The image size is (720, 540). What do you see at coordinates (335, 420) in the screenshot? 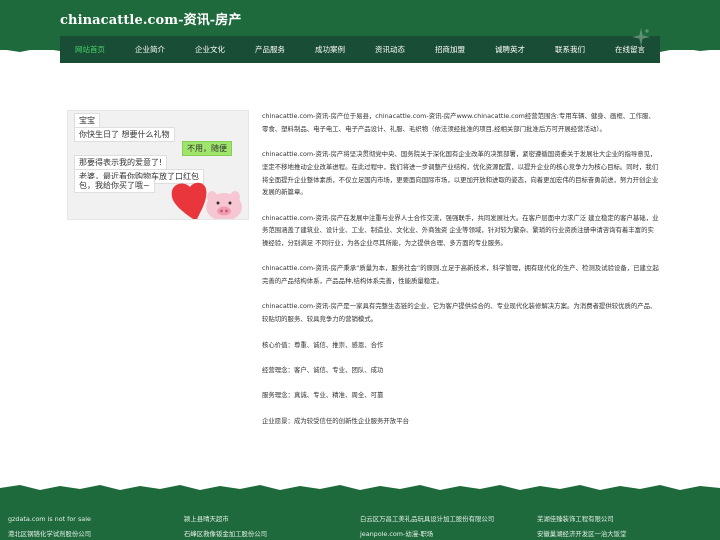
I see `corporate-vision: 企业愿景：成为较受信任的创新性企业服务开放平台` at bounding box center [335, 420].